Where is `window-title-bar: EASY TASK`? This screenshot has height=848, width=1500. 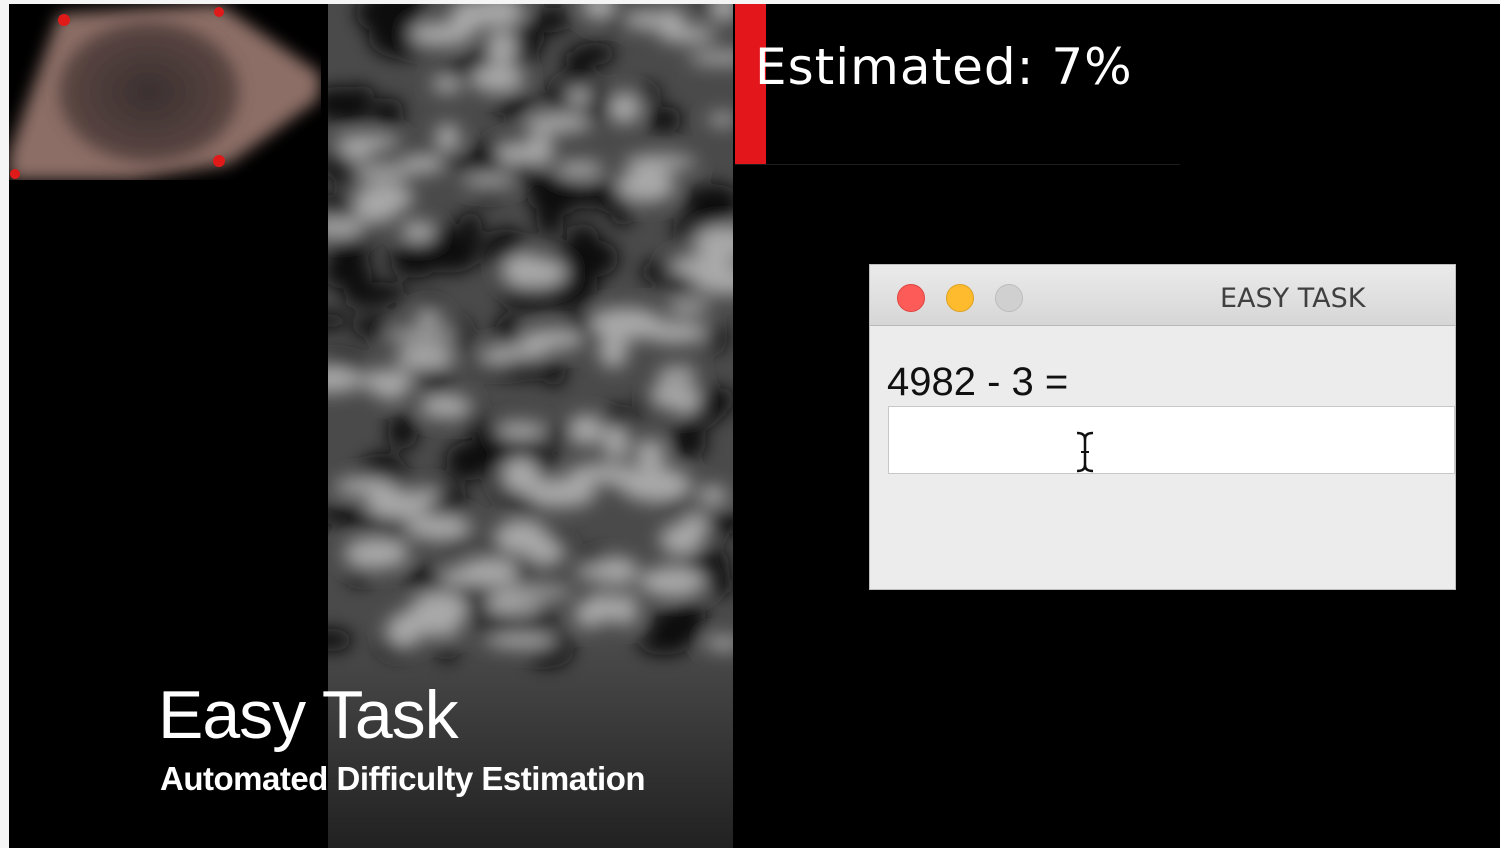
window-title-bar: EASY TASK is located at coordinates (1162, 295).